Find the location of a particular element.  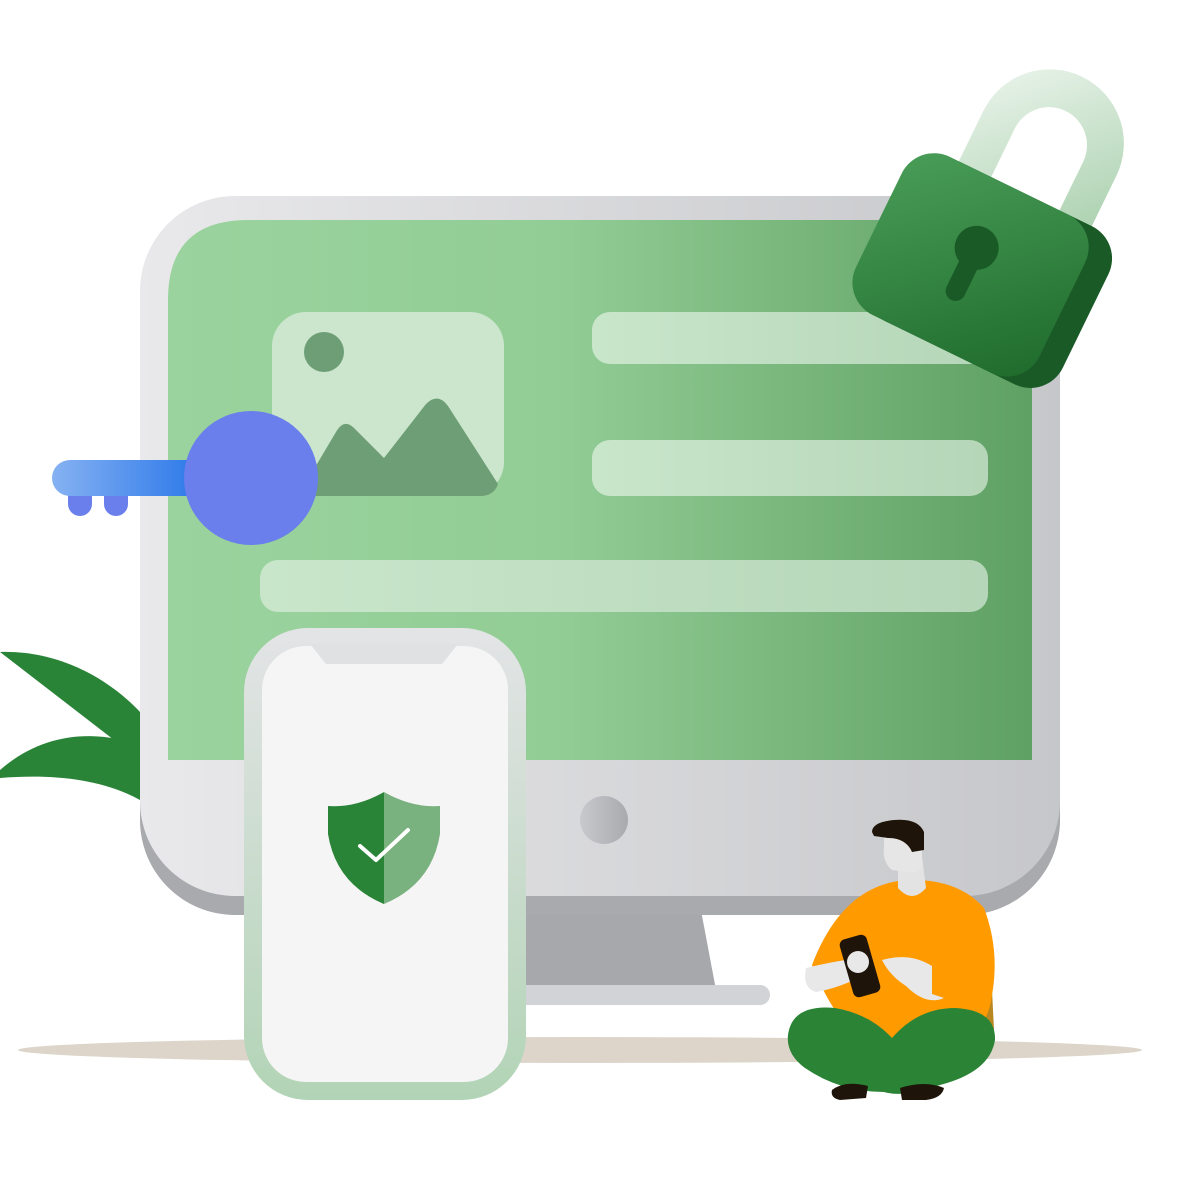

monitor-stand is located at coordinates (618, 947).